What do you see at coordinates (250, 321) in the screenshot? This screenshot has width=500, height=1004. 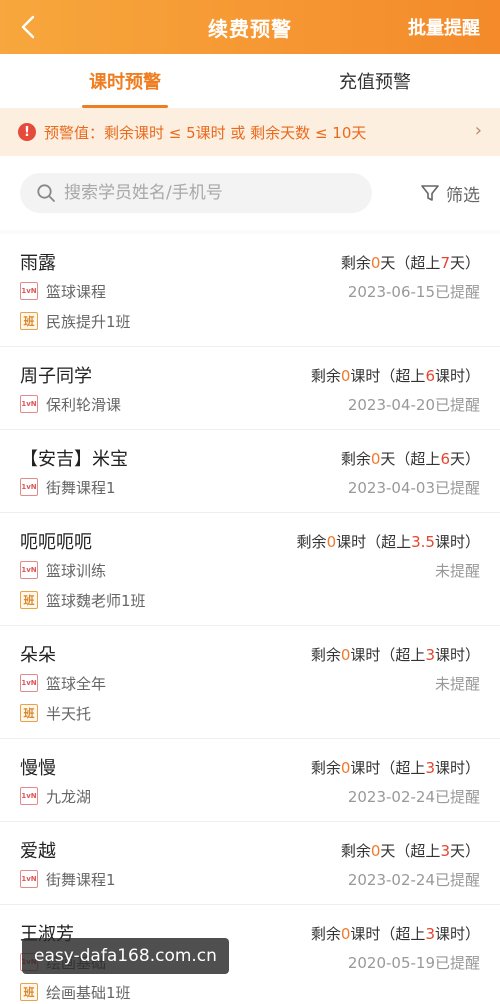 I see `course-row: 班民族提升1班` at bounding box center [250, 321].